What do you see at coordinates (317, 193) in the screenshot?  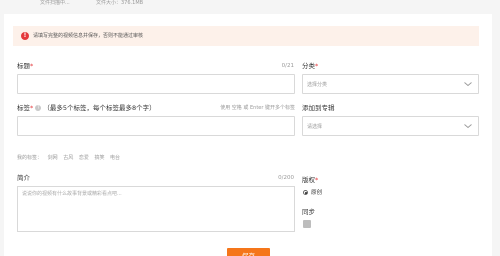 I see `original-radio-label: 原创` at bounding box center [317, 193].